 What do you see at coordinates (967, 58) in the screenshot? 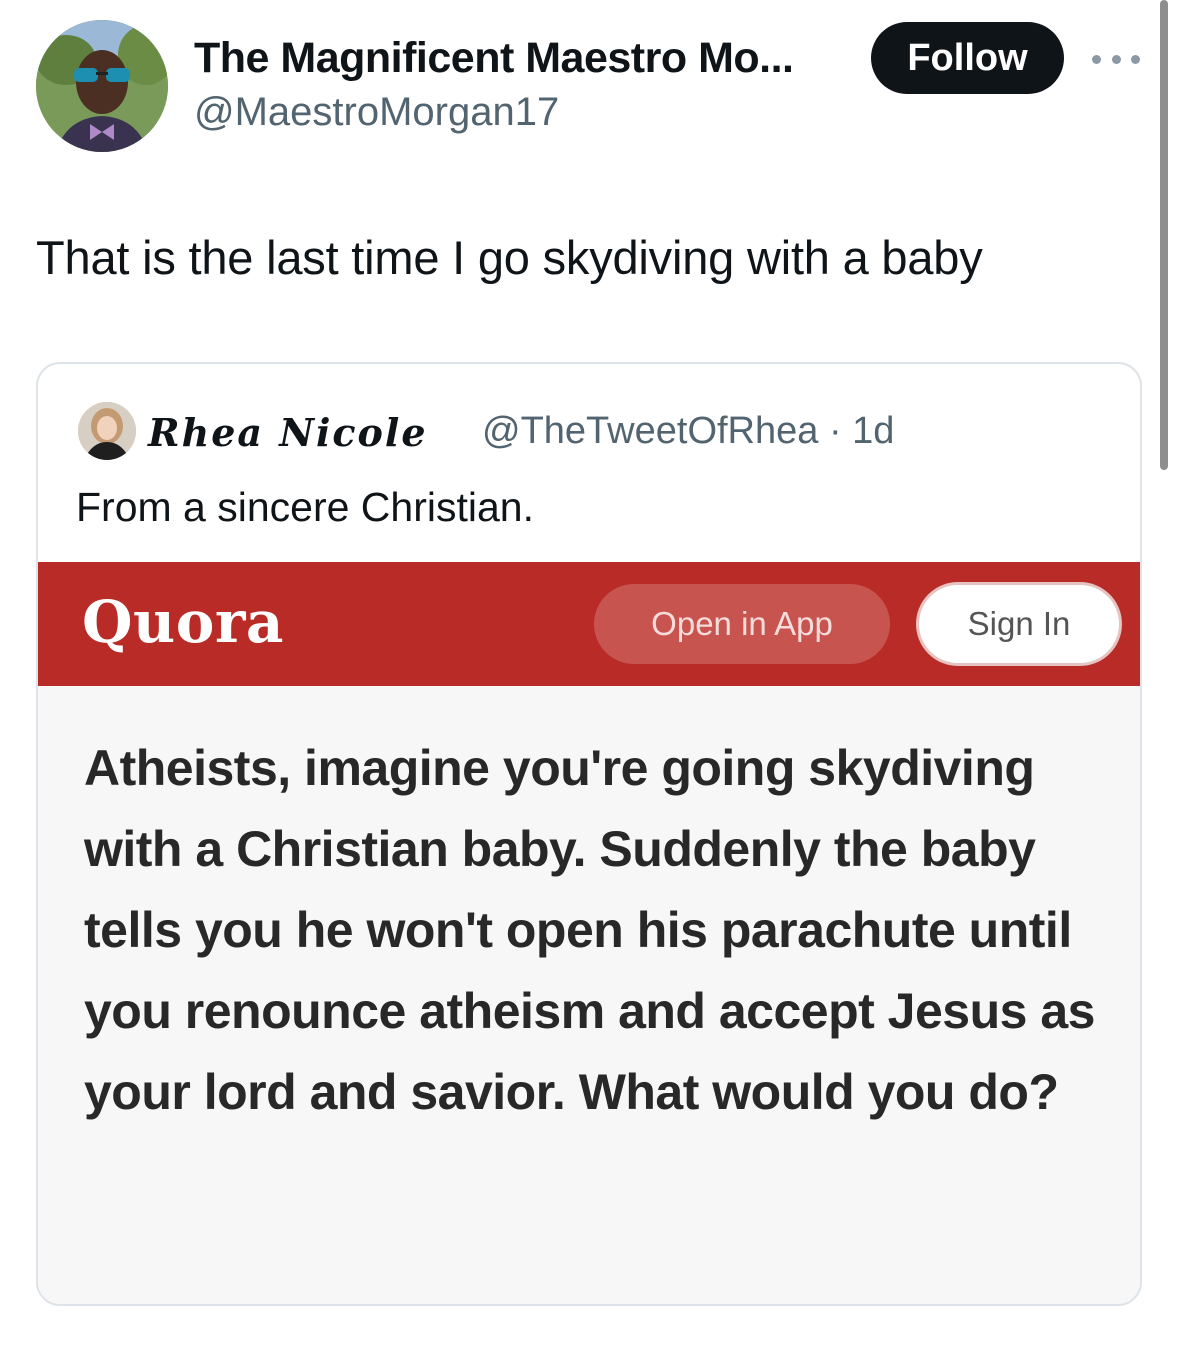
I see `follow-button: Follow` at bounding box center [967, 58].